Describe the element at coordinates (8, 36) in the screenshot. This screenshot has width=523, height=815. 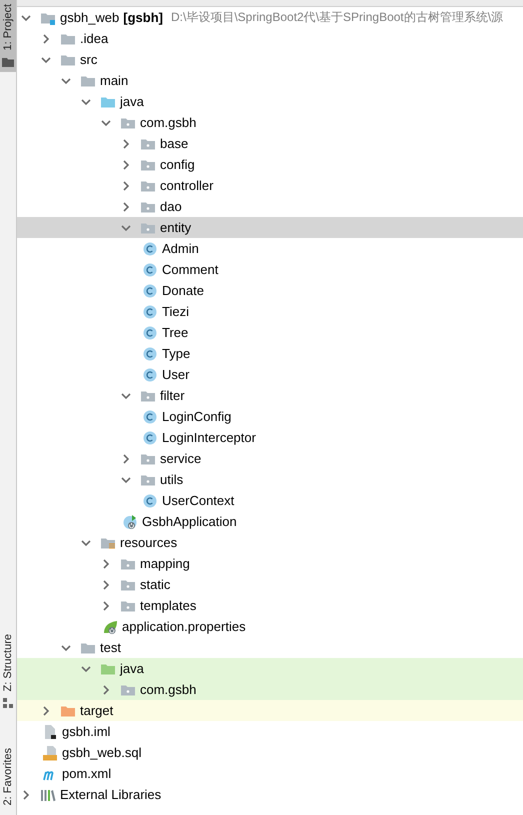
I see `tool-window-tab: 1: Project` at that location.